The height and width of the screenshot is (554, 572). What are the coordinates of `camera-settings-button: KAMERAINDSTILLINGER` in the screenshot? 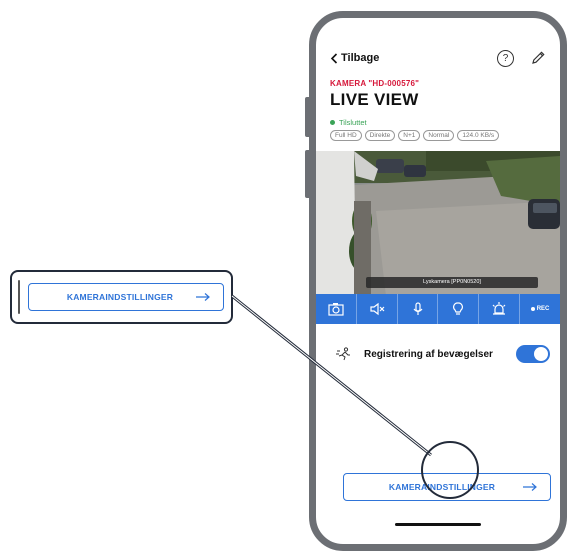 It's located at (447, 487).